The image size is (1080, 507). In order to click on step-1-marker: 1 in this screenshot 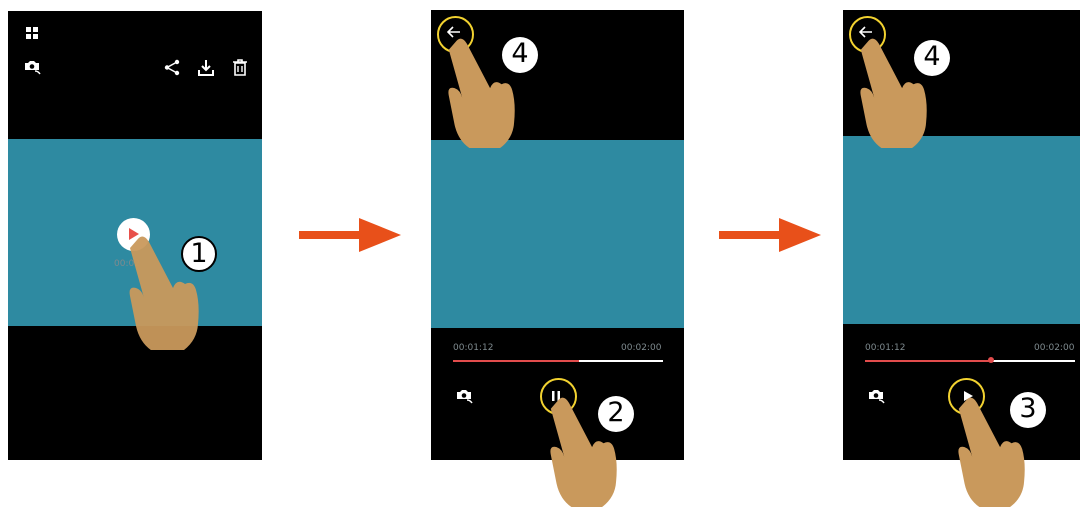, I will do `click(199, 254)`.